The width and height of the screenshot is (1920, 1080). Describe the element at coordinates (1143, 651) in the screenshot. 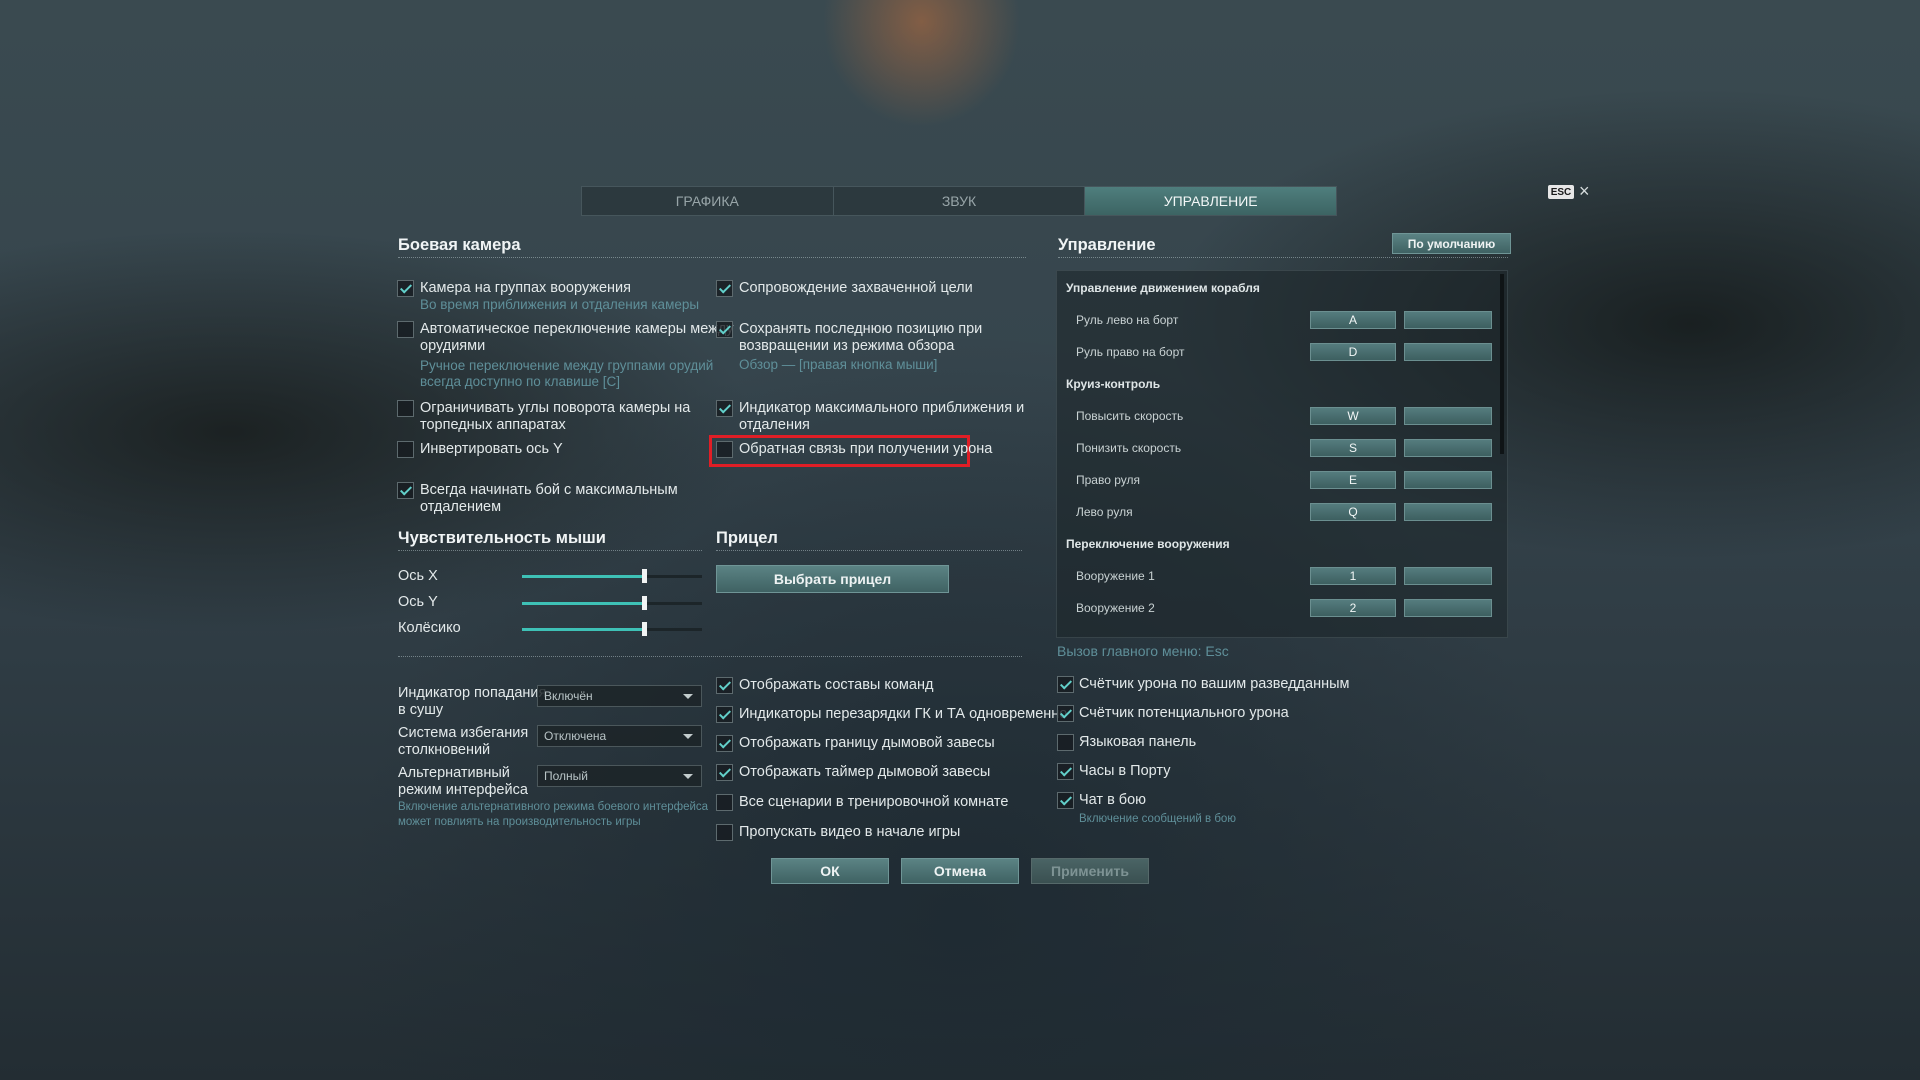

I see `main-menu-hint: Вызов главного меню: Esc` at that location.